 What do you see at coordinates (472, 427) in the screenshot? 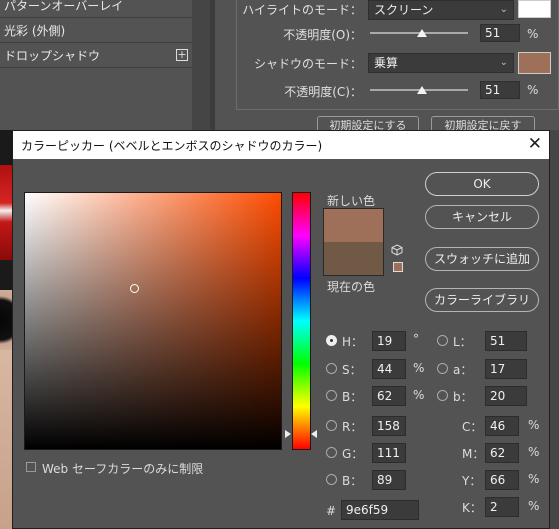
I see `c-label: C：` at bounding box center [472, 427].